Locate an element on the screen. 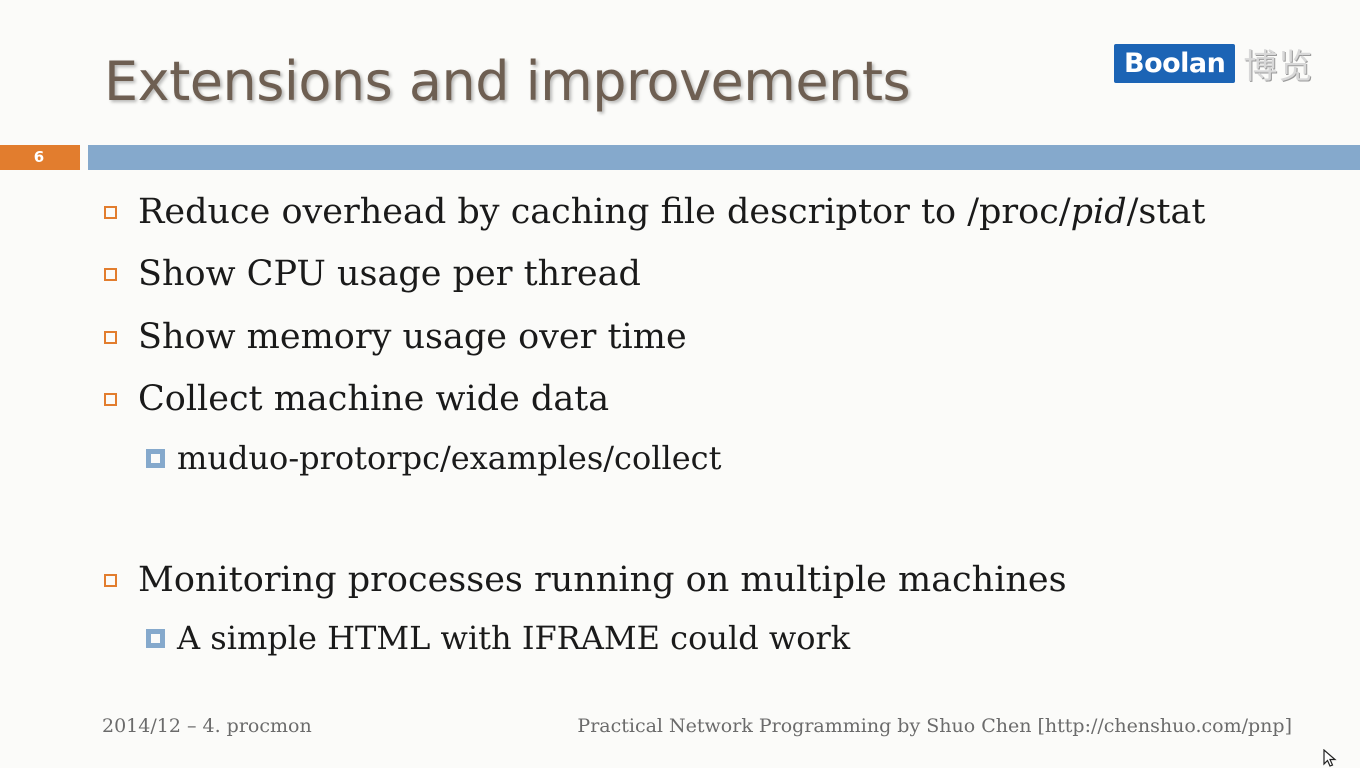 This screenshot has width=1360, height=768. header-divider-bar is located at coordinates (724, 157).